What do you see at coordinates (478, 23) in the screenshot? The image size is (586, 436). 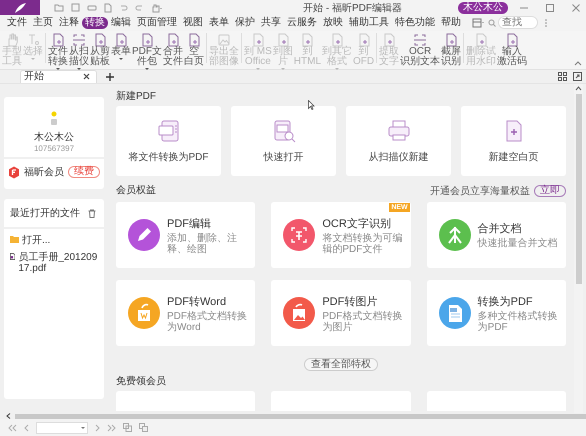 I see `layout-icon` at bounding box center [478, 23].